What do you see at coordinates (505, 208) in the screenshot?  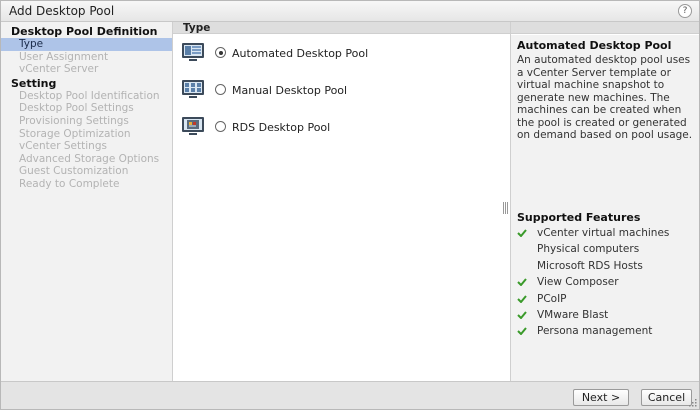 I see `panel-splitter-handle` at bounding box center [505, 208].